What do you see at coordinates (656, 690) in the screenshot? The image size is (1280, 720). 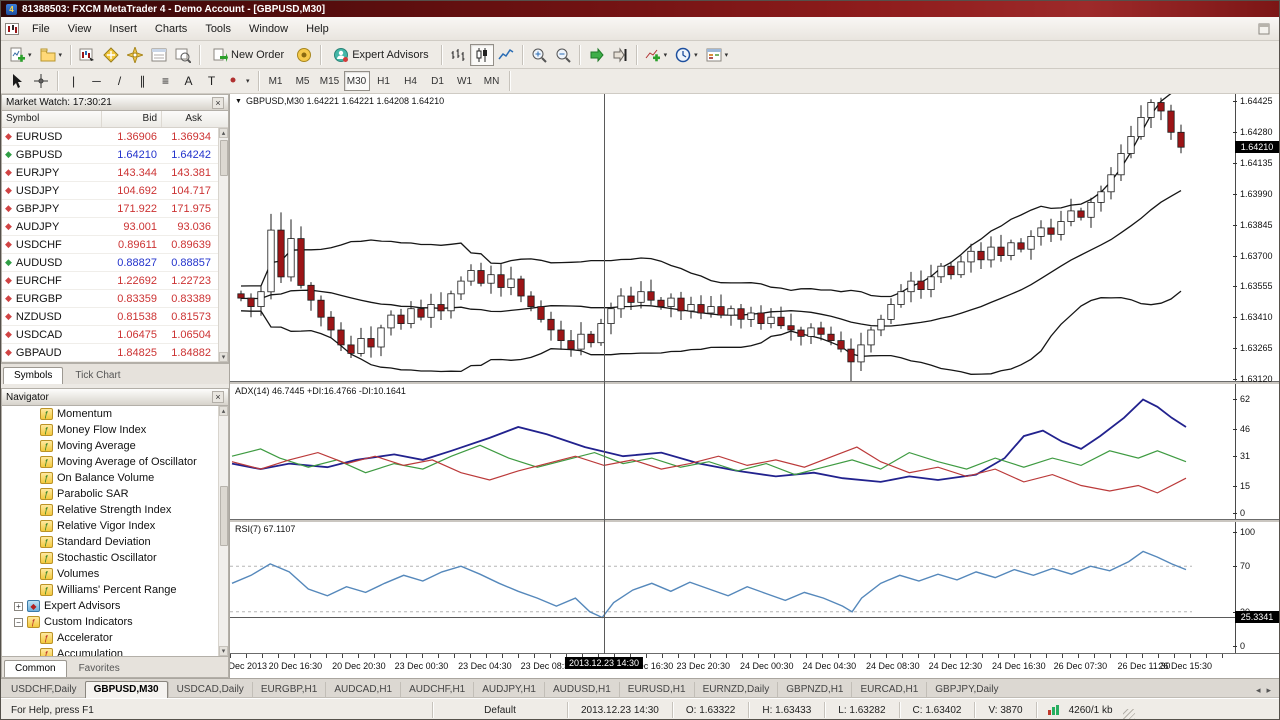 I see `chart-tab-eurusd-h1: EURUSD,H1` at bounding box center [656, 690].